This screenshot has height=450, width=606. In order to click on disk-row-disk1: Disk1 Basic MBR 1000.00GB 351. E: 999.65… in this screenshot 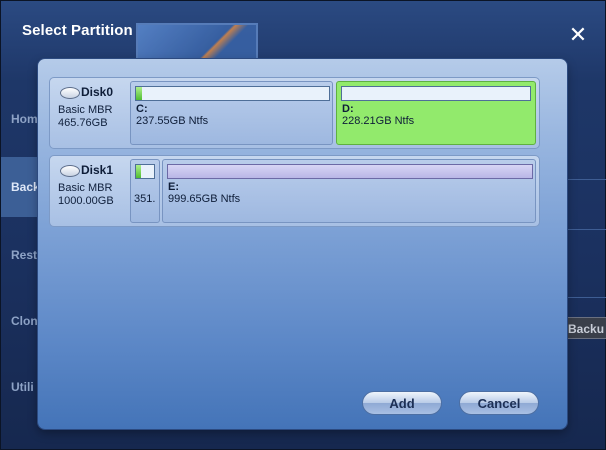, I will do `click(294, 191)`.